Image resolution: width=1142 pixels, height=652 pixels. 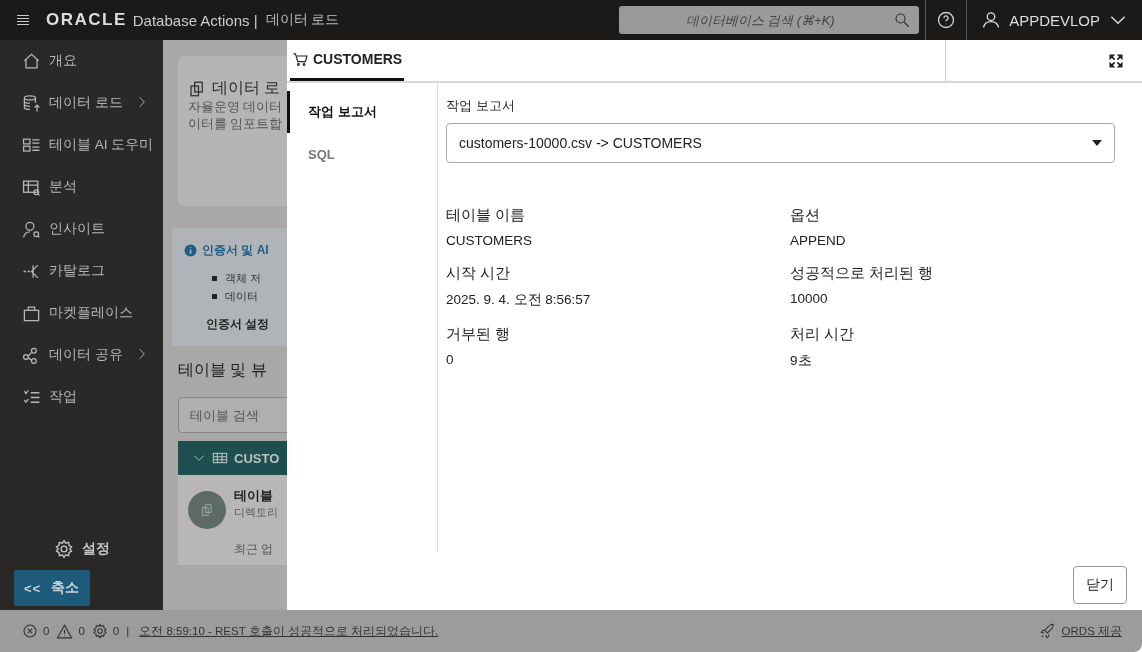 I want to click on field-value: 10000, so click(x=809, y=298).